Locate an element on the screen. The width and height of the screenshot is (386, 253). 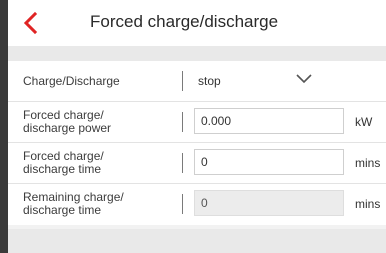
back-button is located at coordinates (32, 23).